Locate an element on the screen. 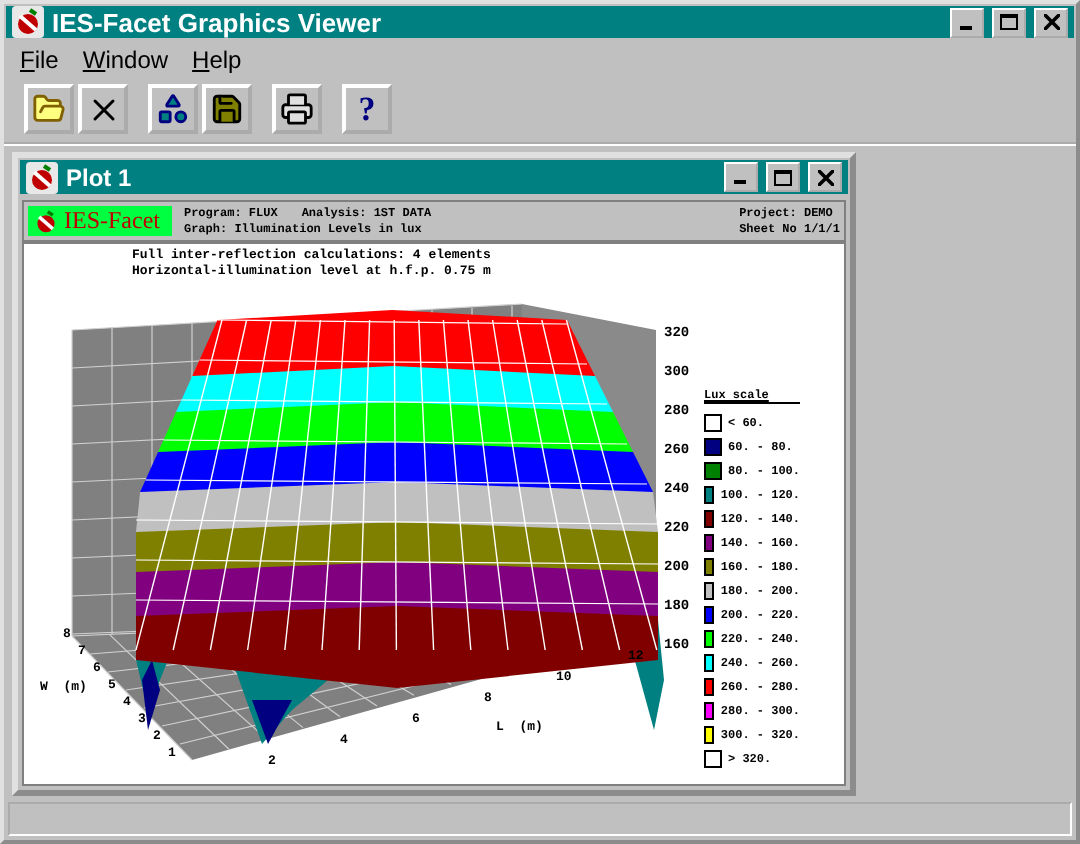 The height and width of the screenshot is (844, 1080). plot-window-title: Plot 1 is located at coordinates (100, 177).